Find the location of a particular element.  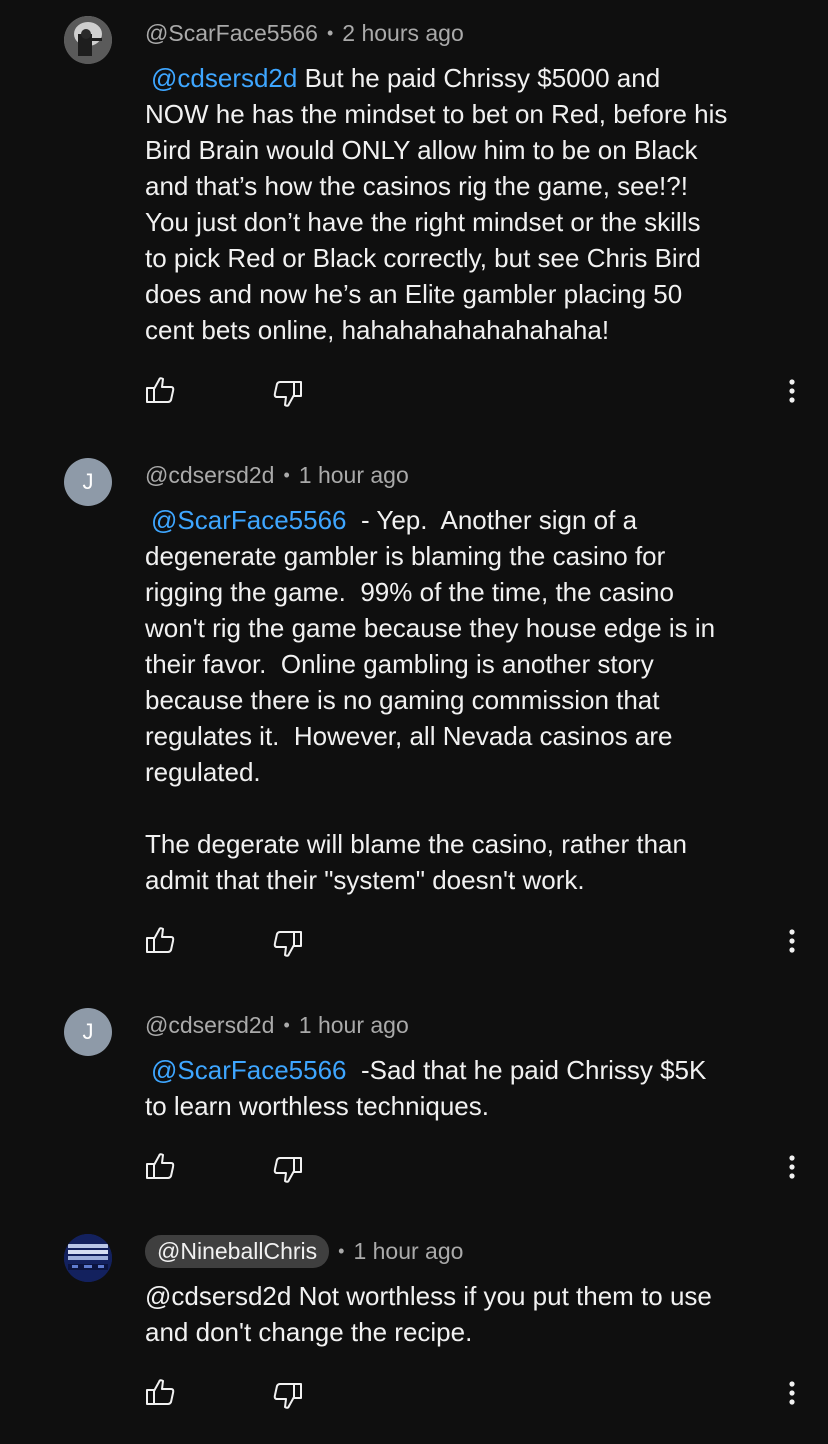

comment-meta: @NineballChris • 1 hour ago is located at coordinates (304, 1251).